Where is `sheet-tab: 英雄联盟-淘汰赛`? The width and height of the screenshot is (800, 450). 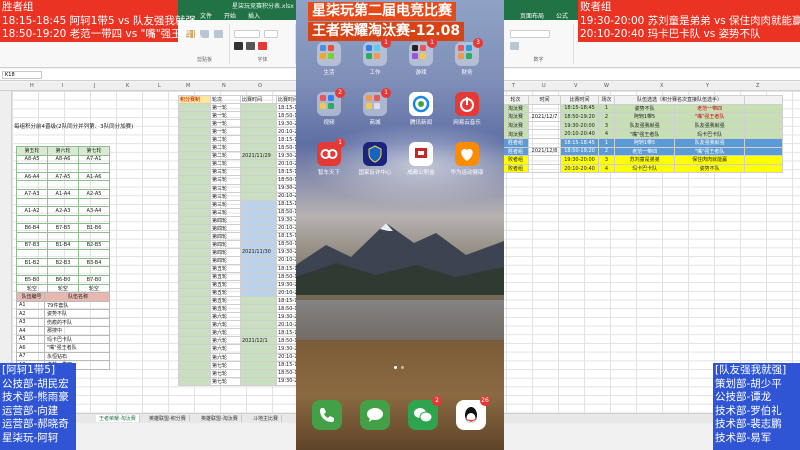
sheet-tab: 英雄联盟-淘汰赛 is located at coordinates (220, 418).